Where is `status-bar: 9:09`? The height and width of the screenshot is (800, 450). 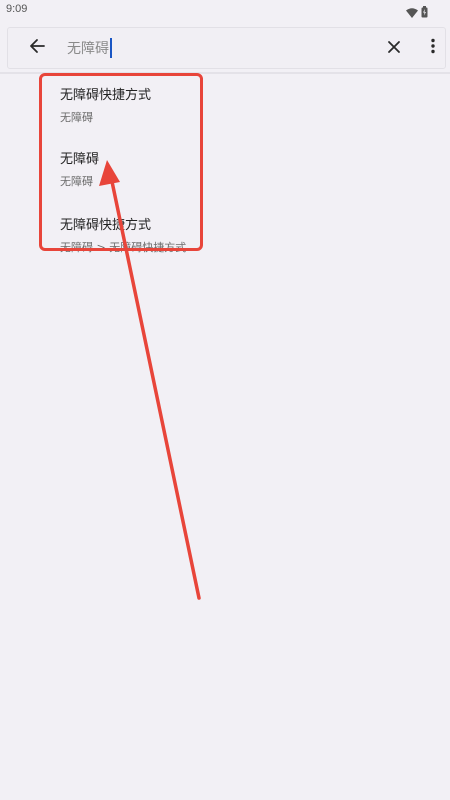 status-bar: 9:09 is located at coordinates (225, 10).